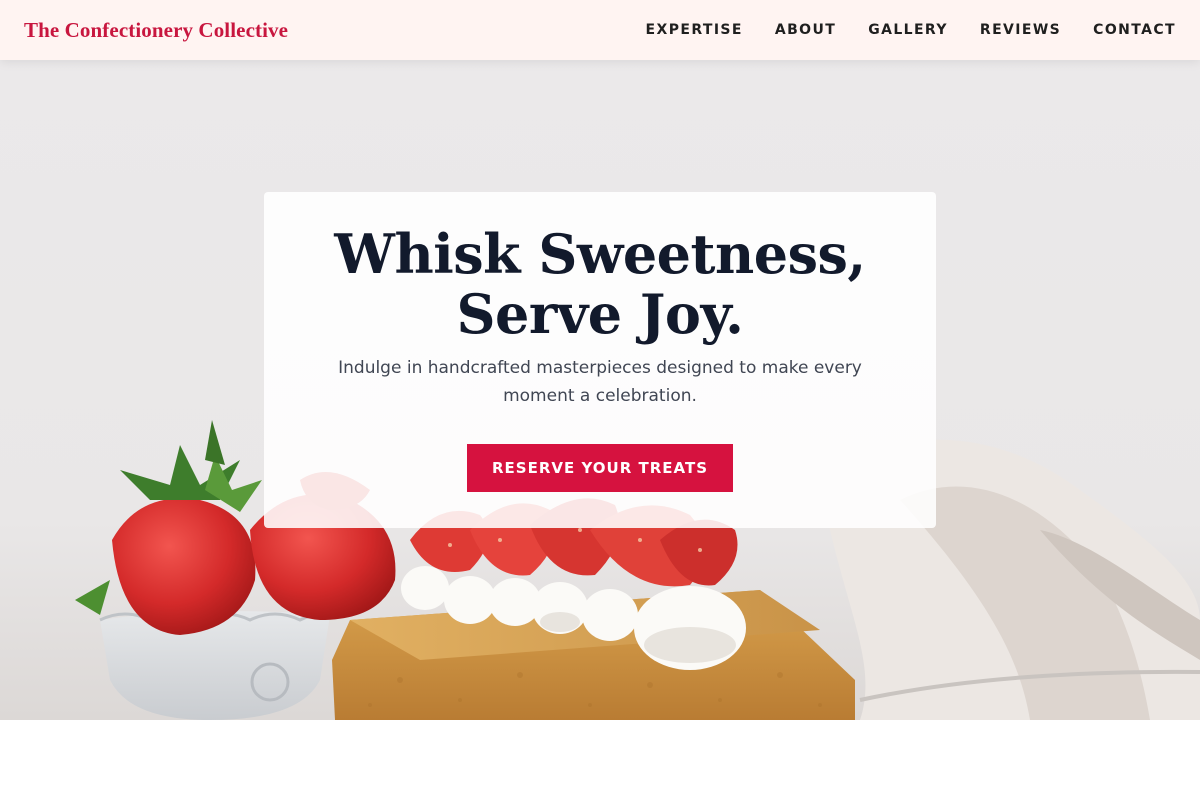 The image size is (1200, 800). What do you see at coordinates (1134, 30) in the screenshot?
I see `nav-link-contact: CONTACT` at bounding box center [1134, 30].